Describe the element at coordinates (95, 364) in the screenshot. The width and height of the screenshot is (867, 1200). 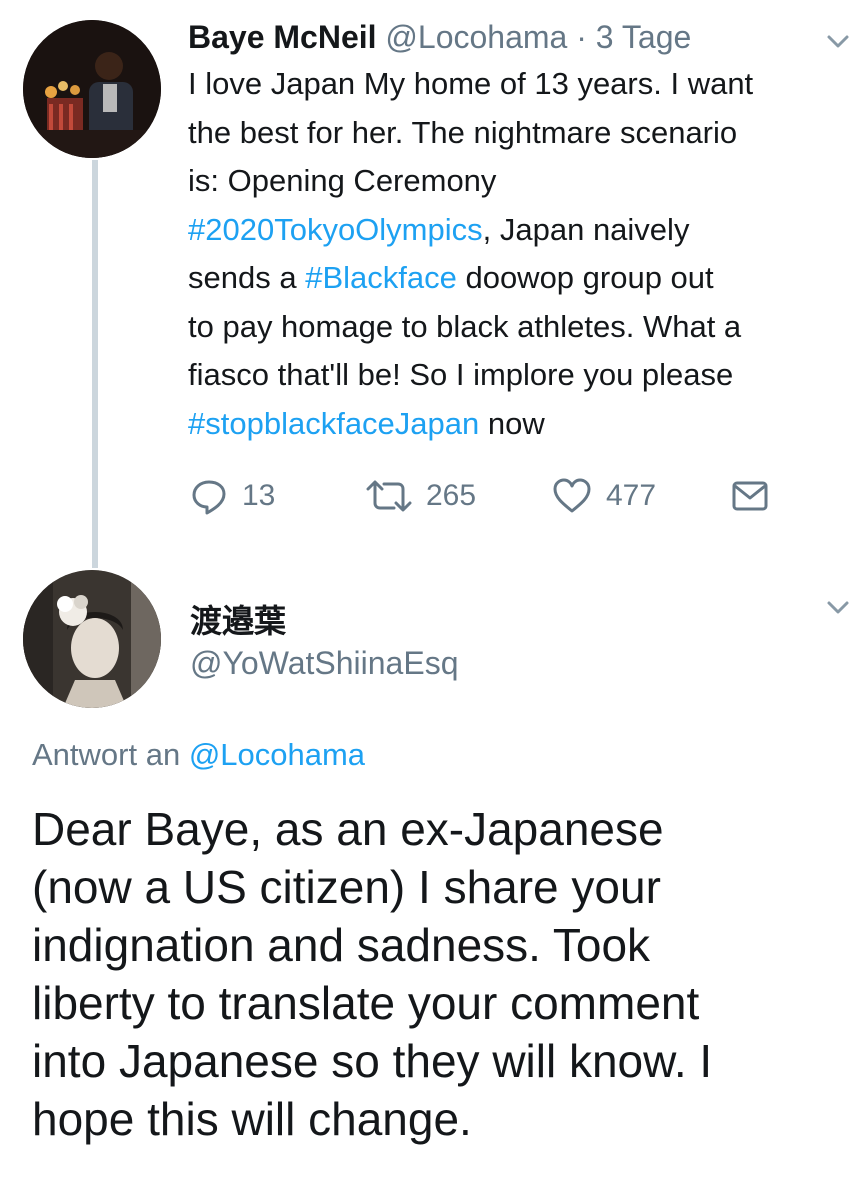
I see `thread-connector-line` at that location.